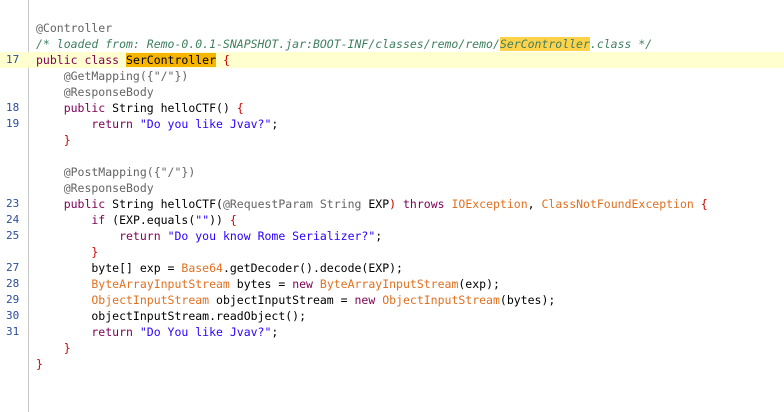  I want to click on code-text: objectInputStream.readObject();, so click(171, 316).